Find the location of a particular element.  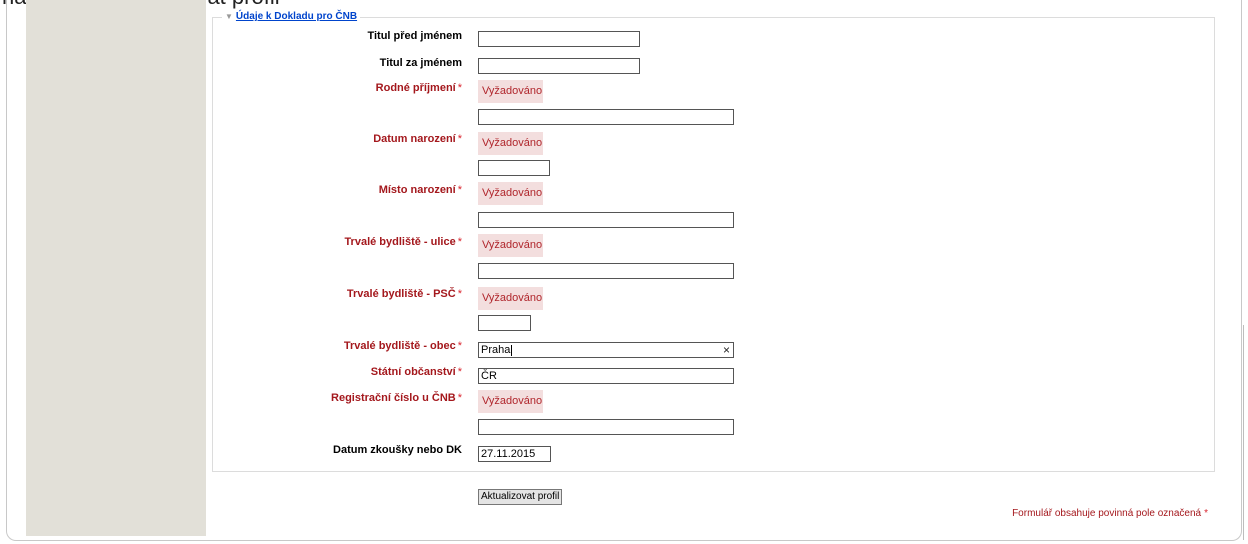

obec-value: Praha is located at coordinates (496, 350).